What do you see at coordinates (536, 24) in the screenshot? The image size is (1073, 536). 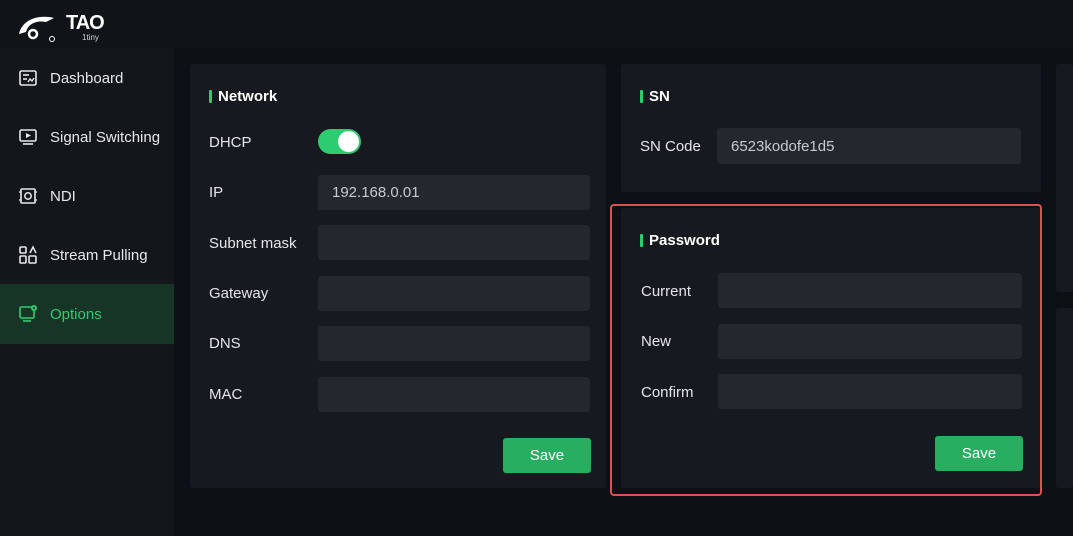 I see `top-bar: TAO 1tiny` at bounding box center [536, 24].